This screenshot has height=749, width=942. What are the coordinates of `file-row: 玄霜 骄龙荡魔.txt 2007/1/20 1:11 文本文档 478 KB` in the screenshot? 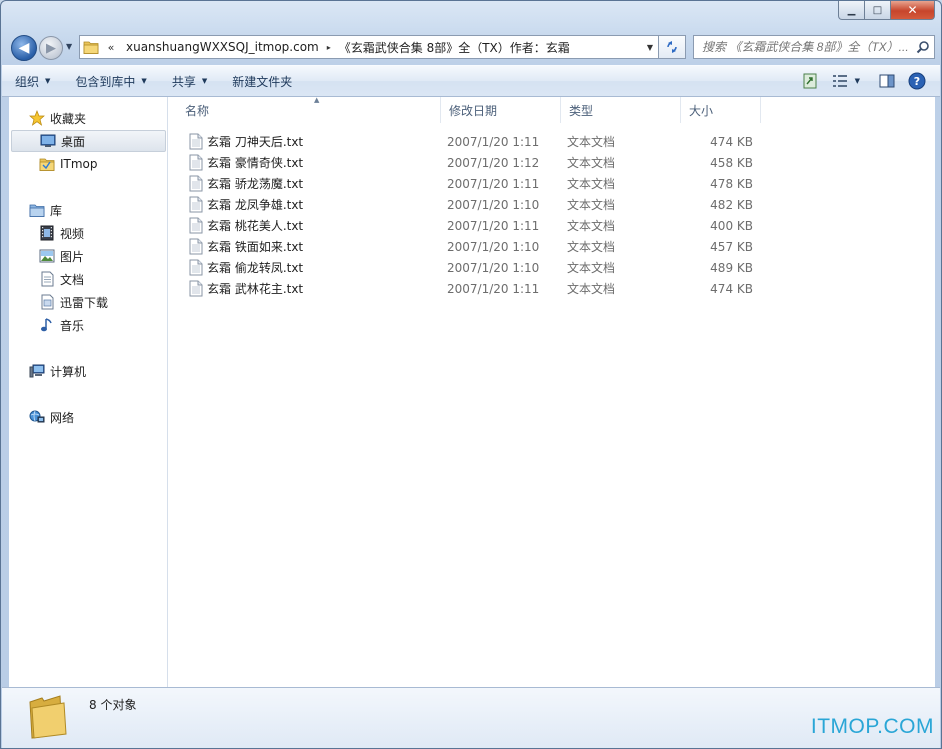 It's located at (469, 183).